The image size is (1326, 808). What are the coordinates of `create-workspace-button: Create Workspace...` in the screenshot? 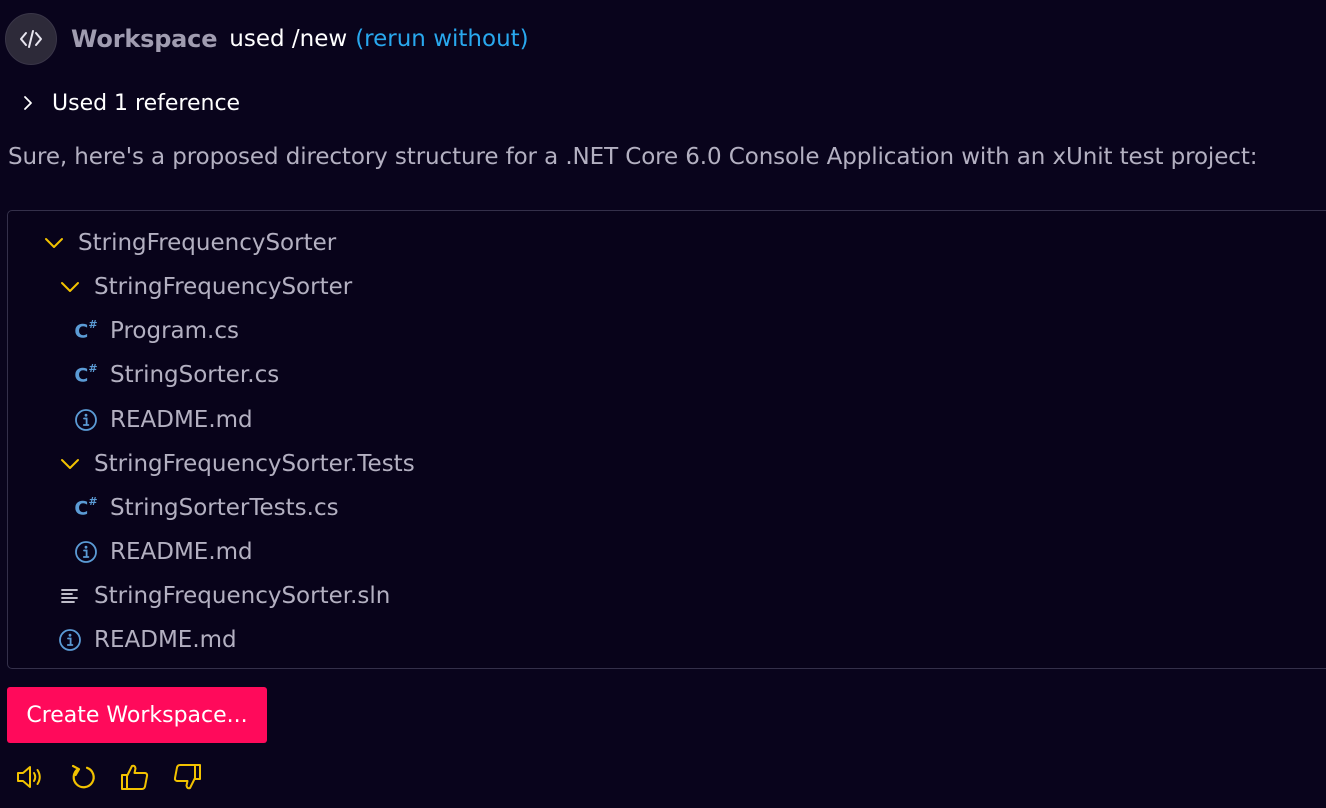 It's located at (137, 715).